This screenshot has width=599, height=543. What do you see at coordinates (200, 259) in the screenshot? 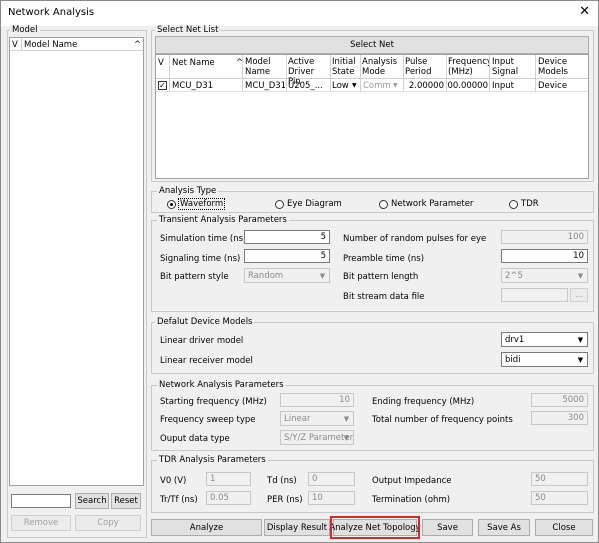
I see `signaling-time-label: Signaling time (ns)` at bounding box center [200, 259].